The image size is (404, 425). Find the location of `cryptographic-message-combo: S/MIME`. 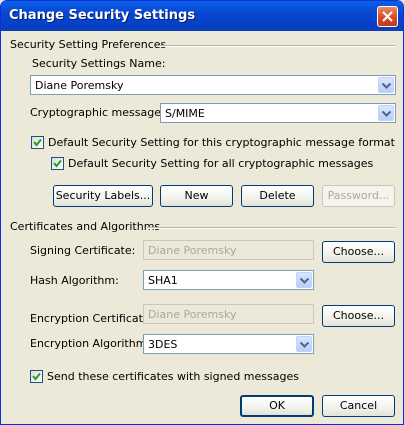

cryptographic-message-combo: S/MIME is located at coordinates (278, 113).